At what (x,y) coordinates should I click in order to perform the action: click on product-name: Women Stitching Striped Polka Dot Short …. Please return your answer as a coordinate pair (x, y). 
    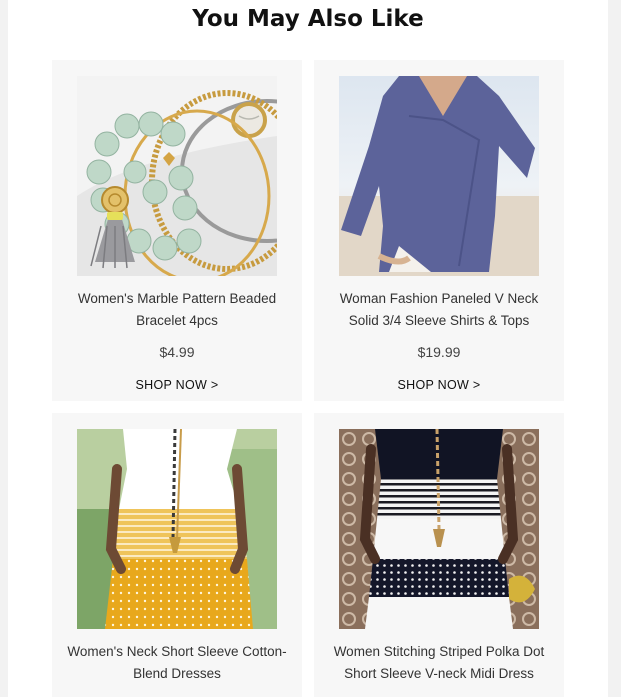
    Looking at the image, I should click on (439, 663).